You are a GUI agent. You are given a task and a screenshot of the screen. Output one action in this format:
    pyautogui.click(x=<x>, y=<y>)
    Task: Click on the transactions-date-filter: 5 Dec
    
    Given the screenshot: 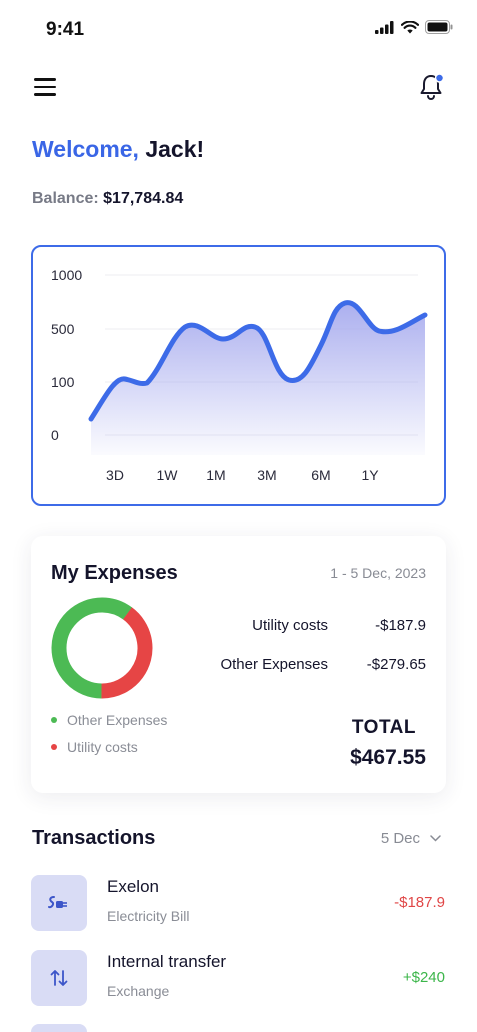 What is the action you would take?
    pyautogui.click(x=411, y=838)
    